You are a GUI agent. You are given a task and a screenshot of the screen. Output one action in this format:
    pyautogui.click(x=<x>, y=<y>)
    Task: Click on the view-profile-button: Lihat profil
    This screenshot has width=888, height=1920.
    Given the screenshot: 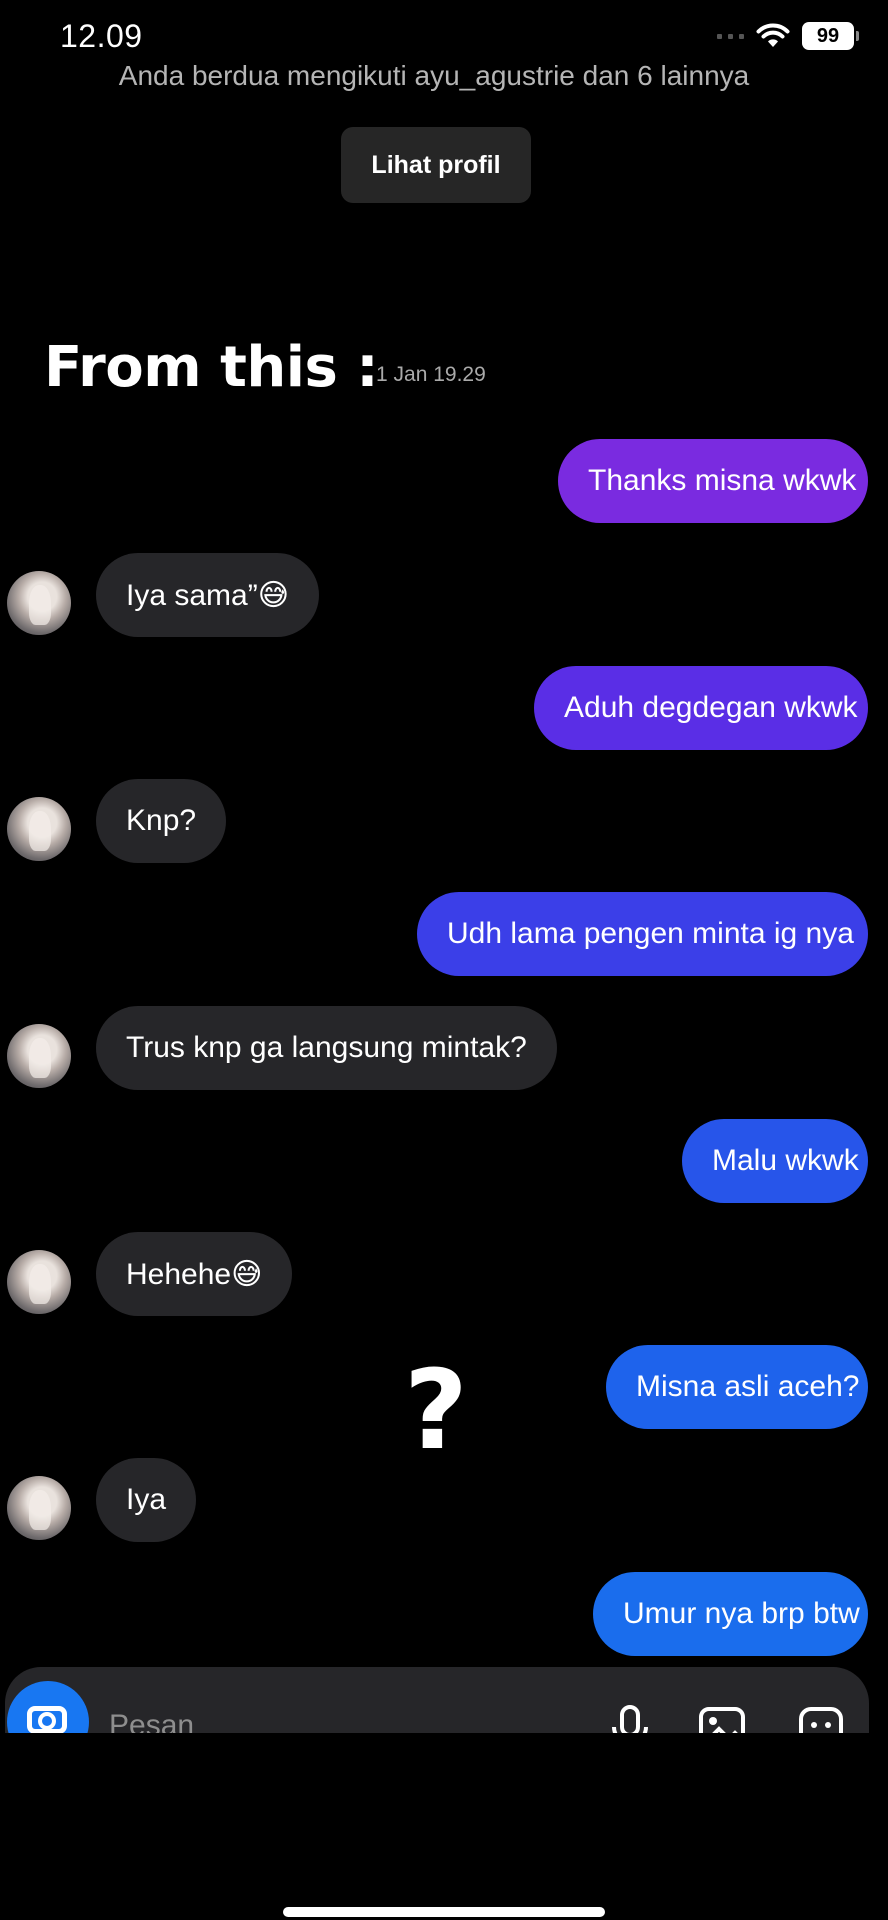 What is the action you would take?
    pyautogui.click(x=436, y=165)
    